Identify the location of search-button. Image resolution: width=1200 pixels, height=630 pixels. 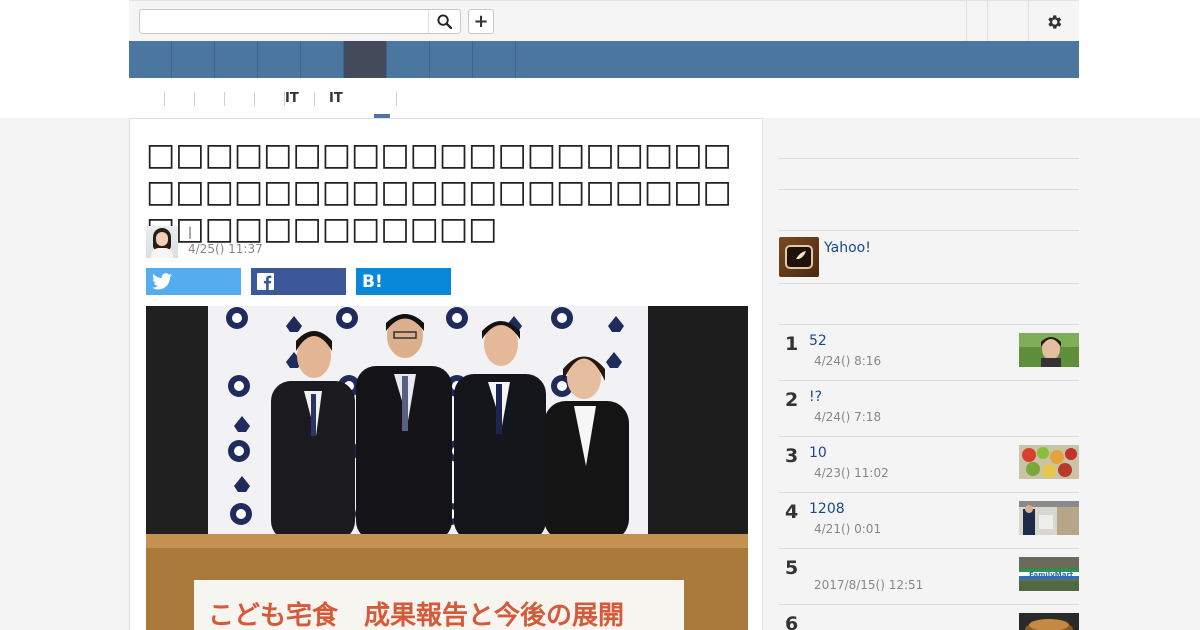
(444, 21).